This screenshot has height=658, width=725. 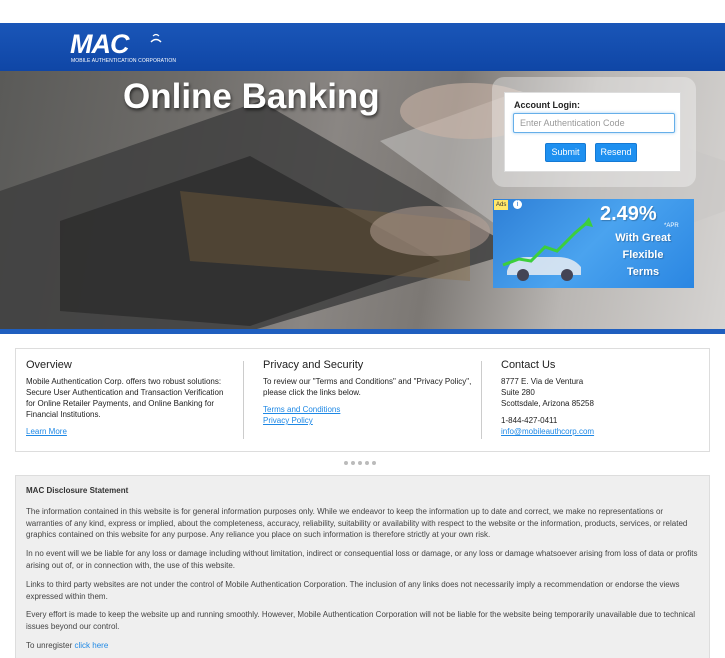 I want to click on terms-link: Terms and Conditions, so click(x=370, y=409).